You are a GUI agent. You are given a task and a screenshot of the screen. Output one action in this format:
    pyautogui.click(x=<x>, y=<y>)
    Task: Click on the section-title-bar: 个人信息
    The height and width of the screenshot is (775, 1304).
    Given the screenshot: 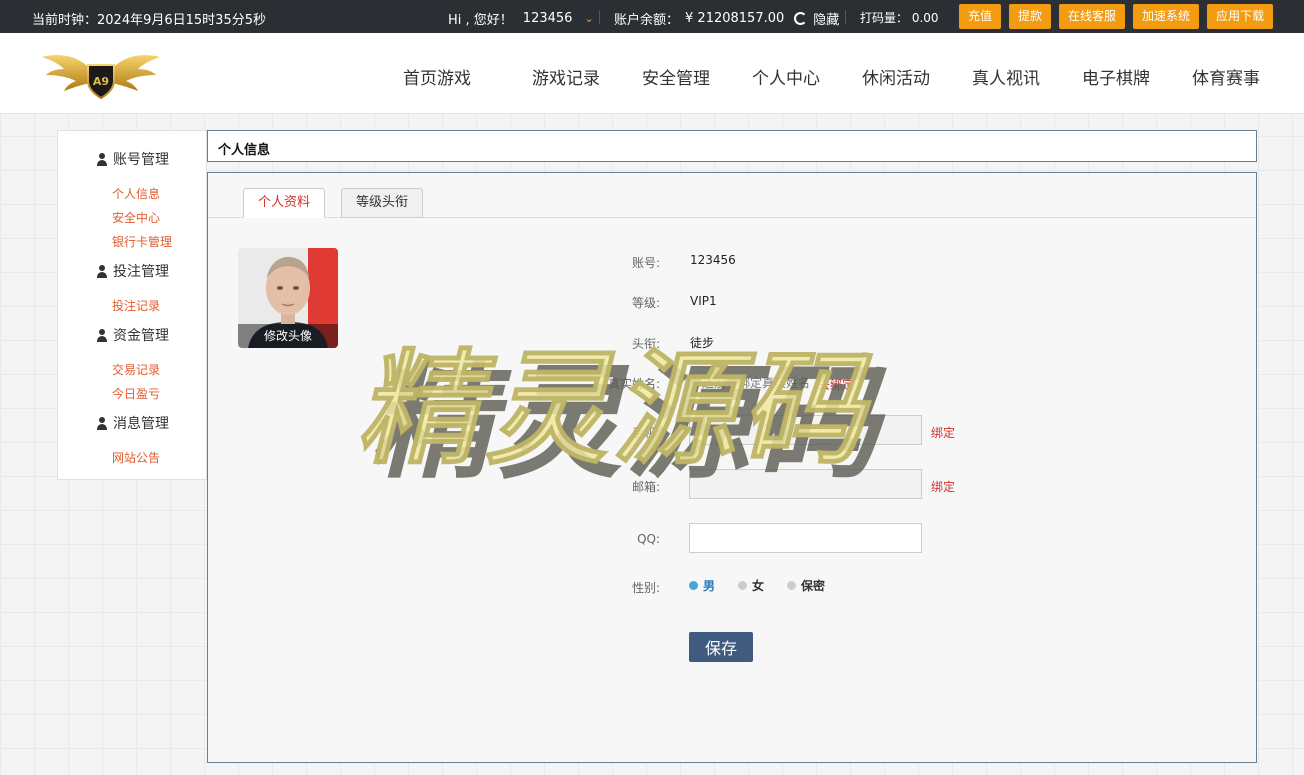 What is the action you would take?
    pyautogui.click(x=732, y=146)
    